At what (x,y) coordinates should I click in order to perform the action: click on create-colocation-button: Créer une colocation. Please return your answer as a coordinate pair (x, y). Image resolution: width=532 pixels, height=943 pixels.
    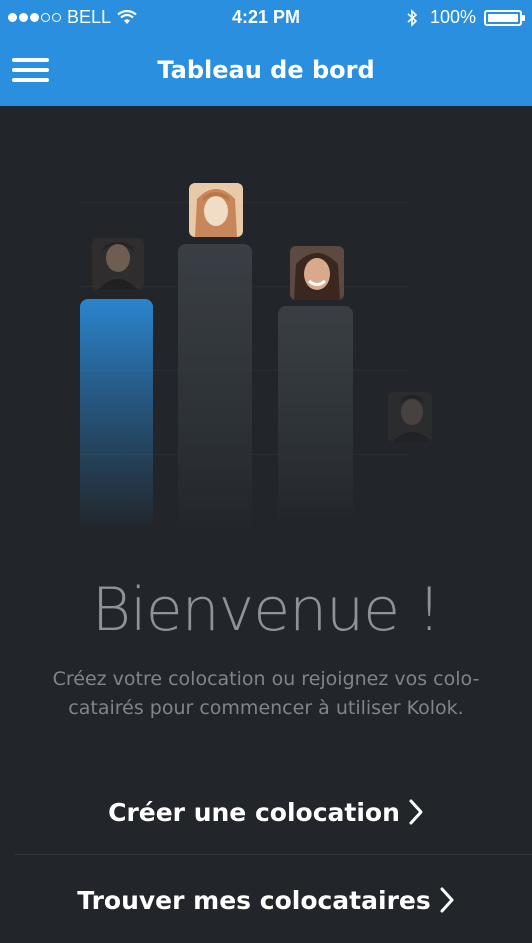
    Looking at the image, I should click on (266, 812).